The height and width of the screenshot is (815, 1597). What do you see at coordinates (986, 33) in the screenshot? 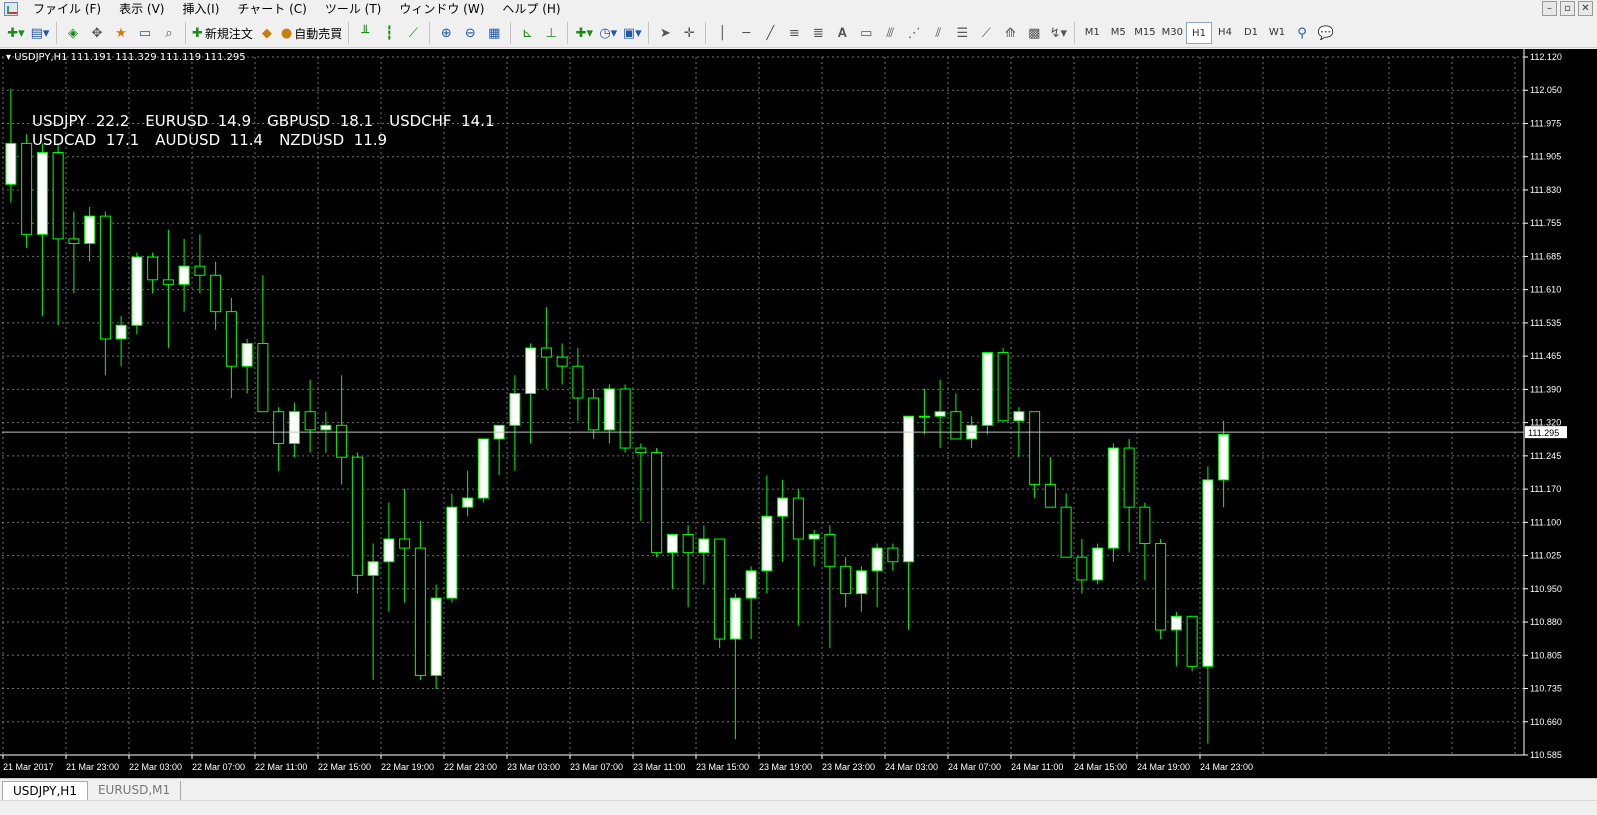
I see `gann-fan-icon: ⟋` at bounding box center [986, 33].